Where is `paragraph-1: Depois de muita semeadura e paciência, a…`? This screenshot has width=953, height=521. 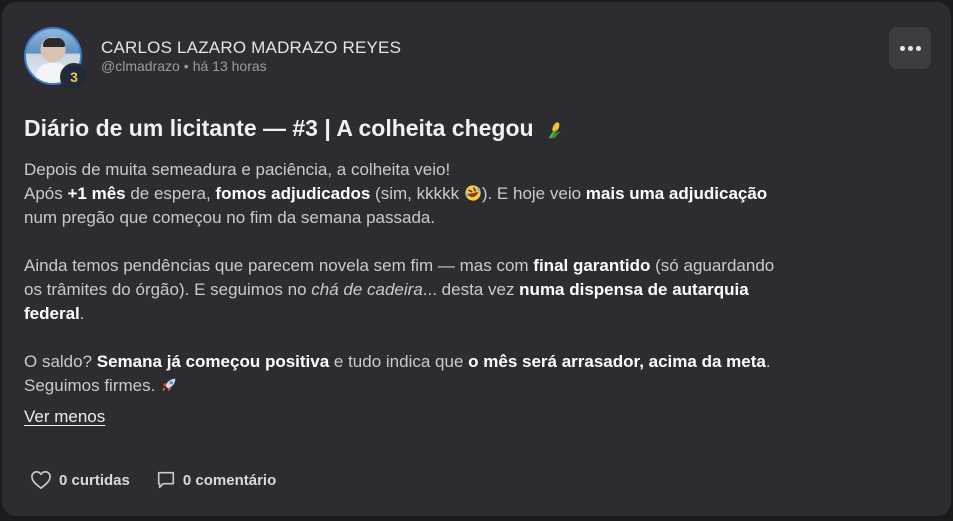 paragraph-1: Depois de muita semeadura e paciência, a… is located at coordinates (396, 193).